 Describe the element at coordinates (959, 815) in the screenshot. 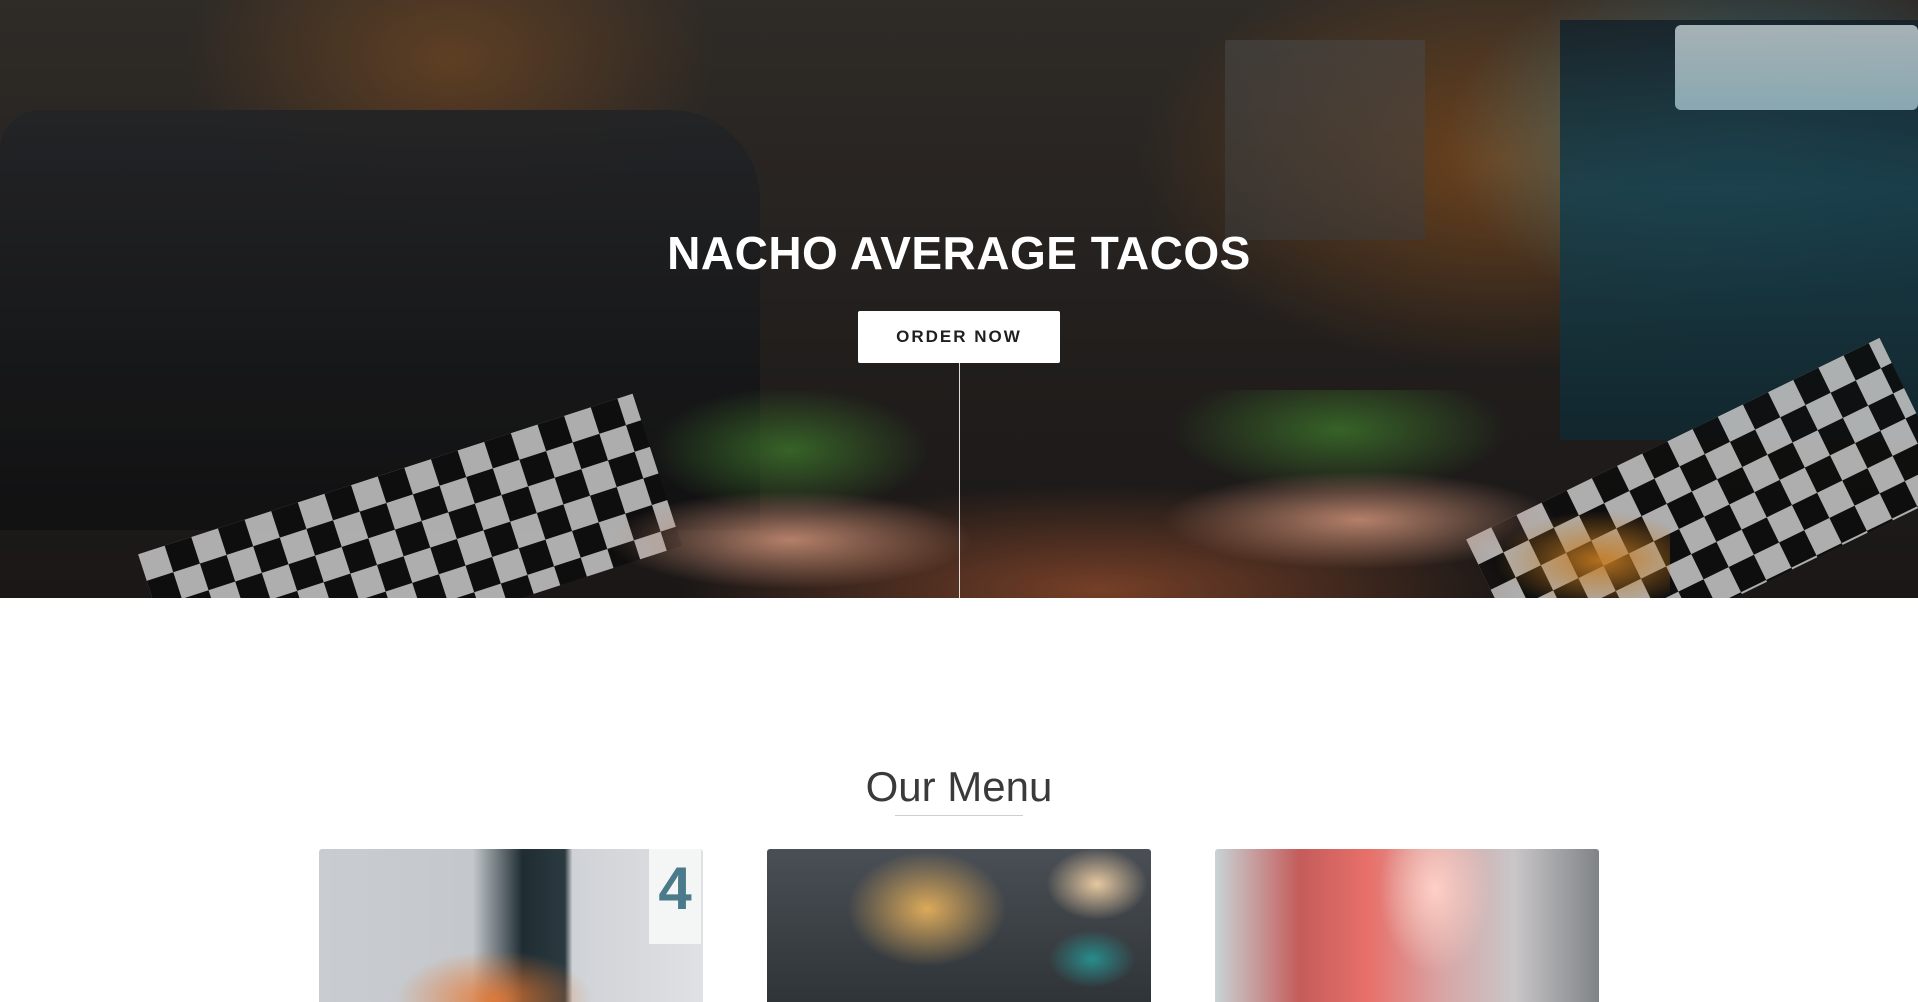

I see `menu-title-divider` at that location.